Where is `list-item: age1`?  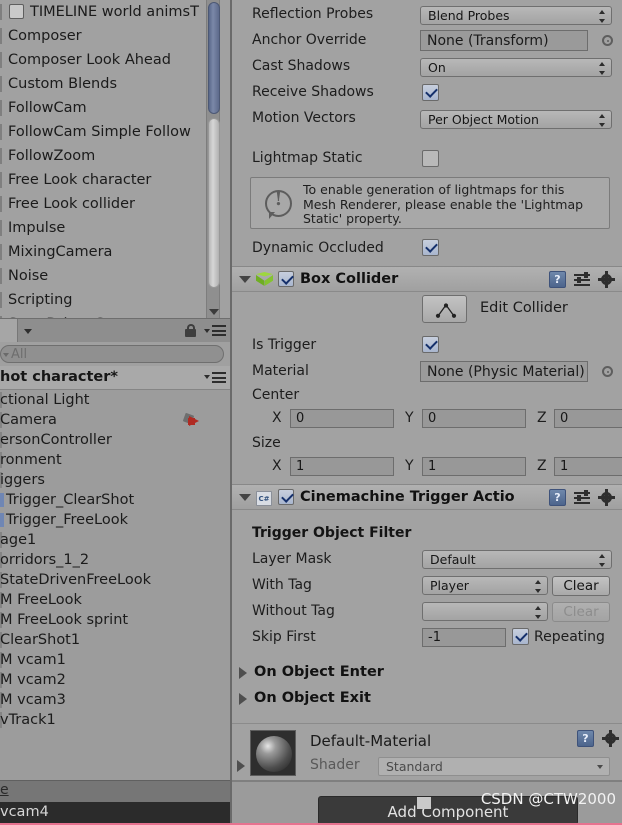 list-item: age1 is located at coordinates (116, 540).